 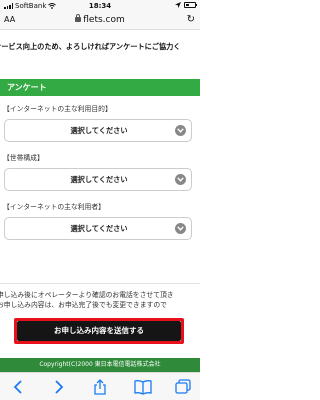 What do you see at coordinates (100, 283) in the screenshot?
I see `section-divider` at bounding box center [100, 283].